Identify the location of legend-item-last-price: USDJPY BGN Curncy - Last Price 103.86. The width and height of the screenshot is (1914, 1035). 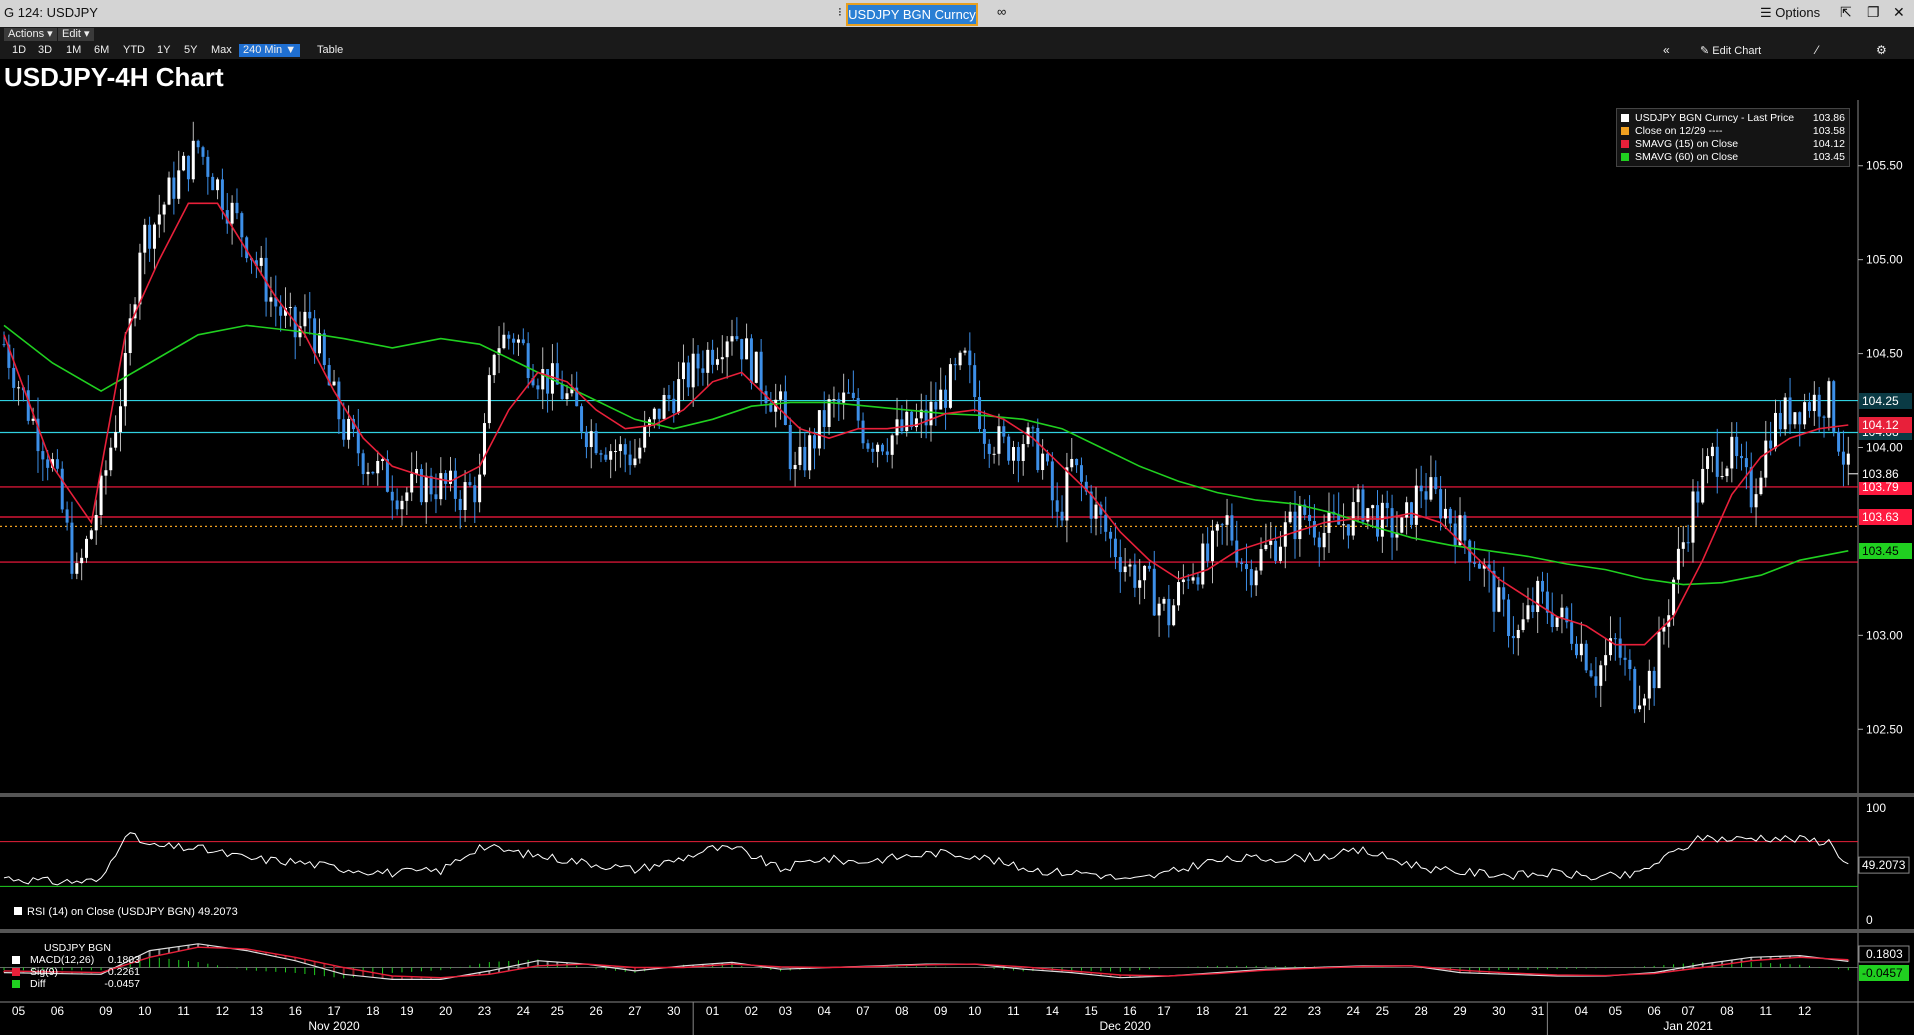
(1733, 118).